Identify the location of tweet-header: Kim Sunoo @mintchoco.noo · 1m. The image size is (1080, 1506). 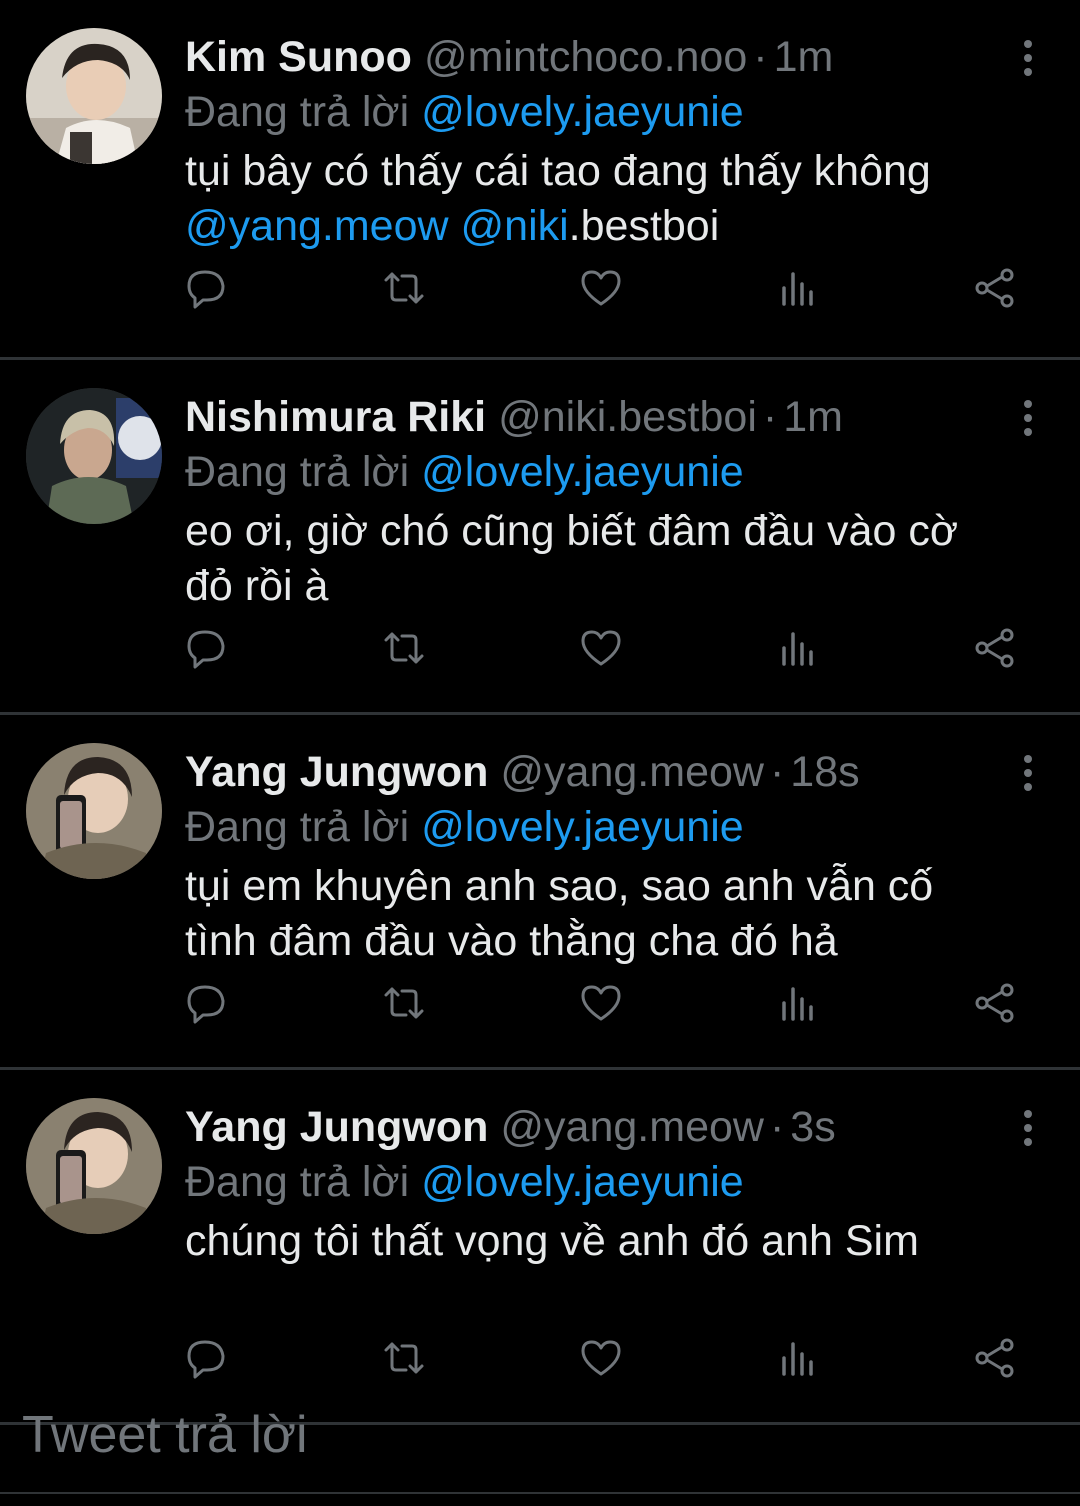
(597, 57).